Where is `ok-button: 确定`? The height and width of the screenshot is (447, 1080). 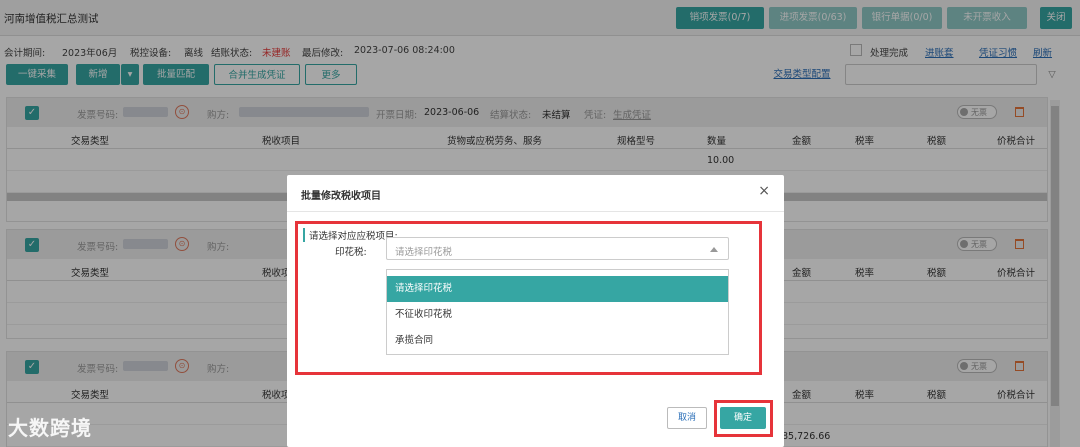
ok-button: 确定 is located at coordinates (743, 418).